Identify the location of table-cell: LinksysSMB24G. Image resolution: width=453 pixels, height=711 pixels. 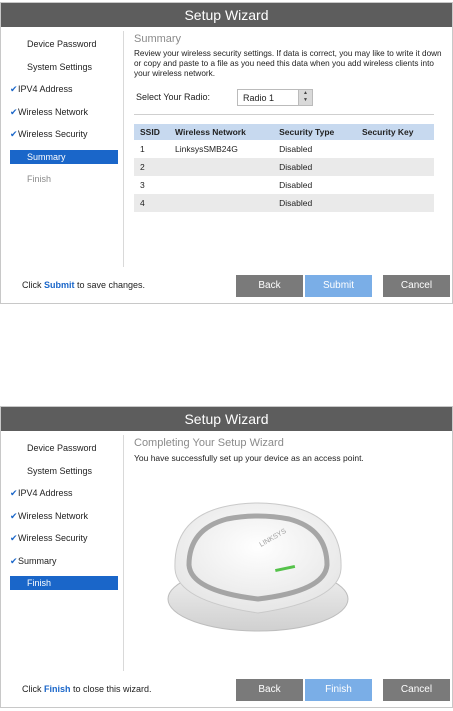
(206, 149).